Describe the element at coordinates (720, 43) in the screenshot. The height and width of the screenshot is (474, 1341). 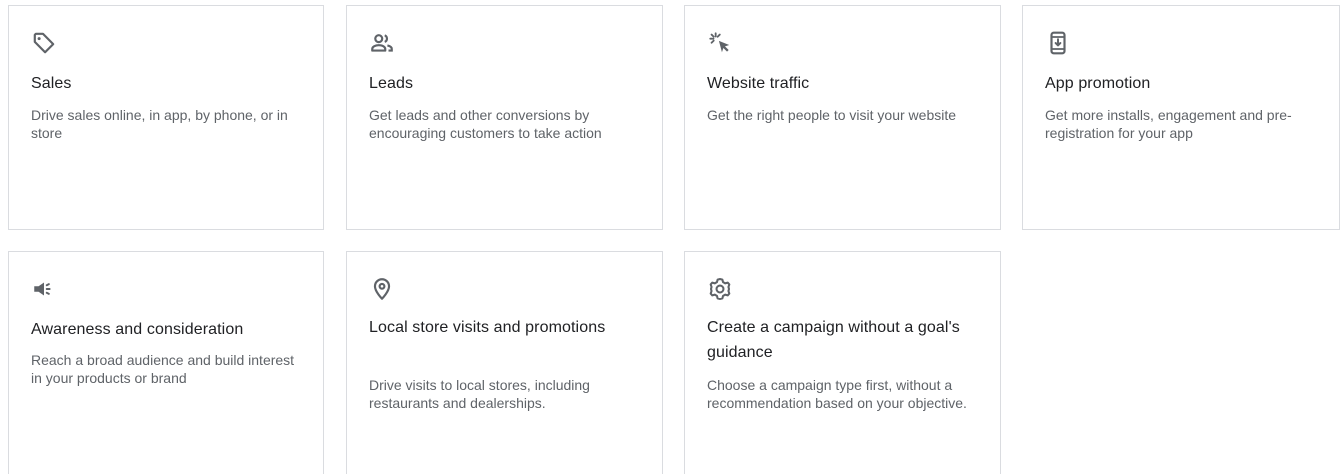
I see `cursor-click-icon` at that location.